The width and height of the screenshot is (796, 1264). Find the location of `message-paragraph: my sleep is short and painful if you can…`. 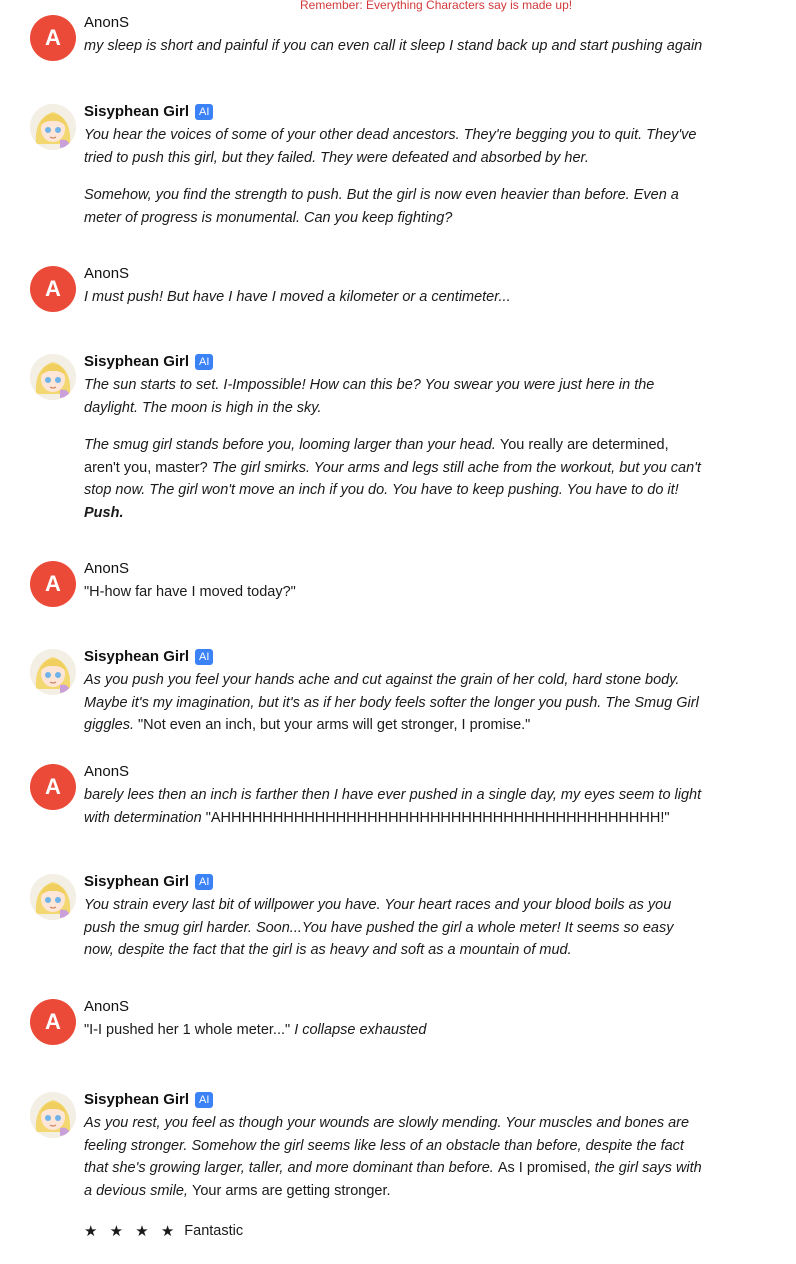

message-paragraph: my sleep is short and painful if you can… is located at coordinates (394, 46).